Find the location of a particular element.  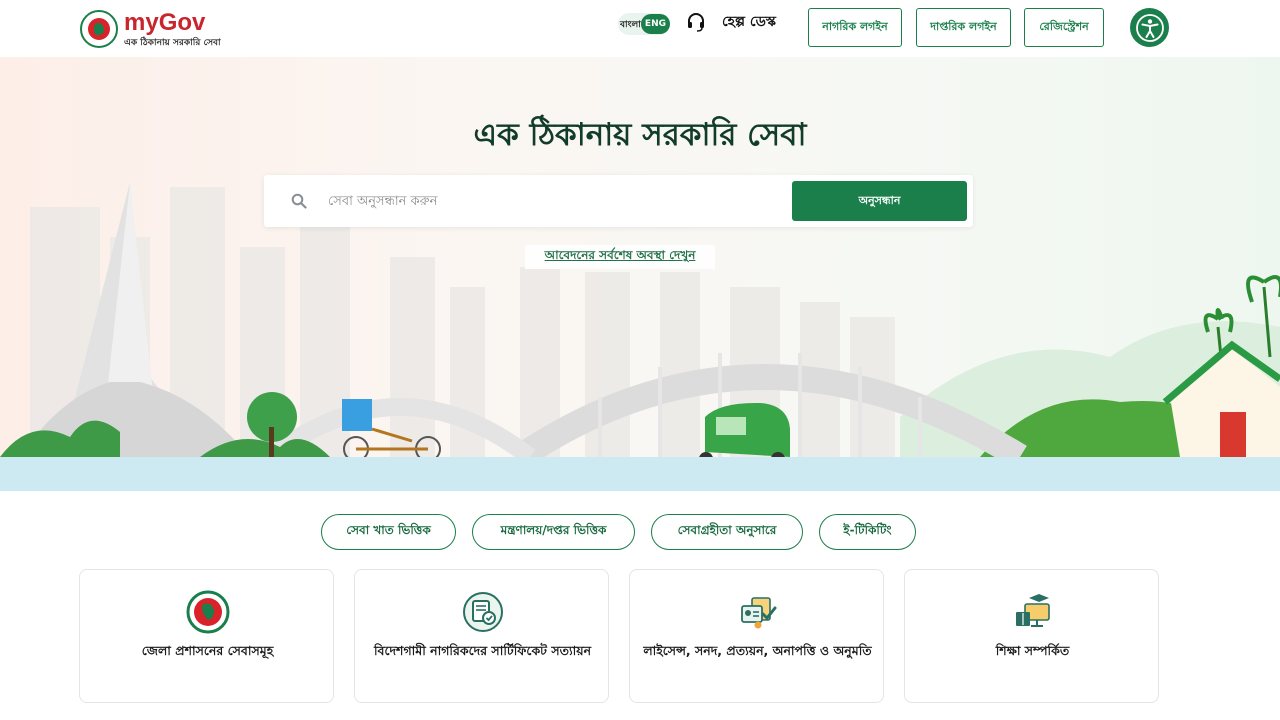

accessibility-icon is located at coordinates (1149, 27).